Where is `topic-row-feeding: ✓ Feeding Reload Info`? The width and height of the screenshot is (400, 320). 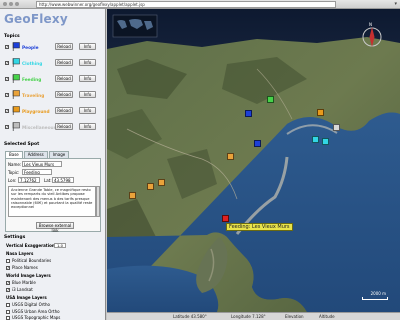 topic-row-feeding: ✓ Feeding Reload Info is located at coordinates (54, 79).